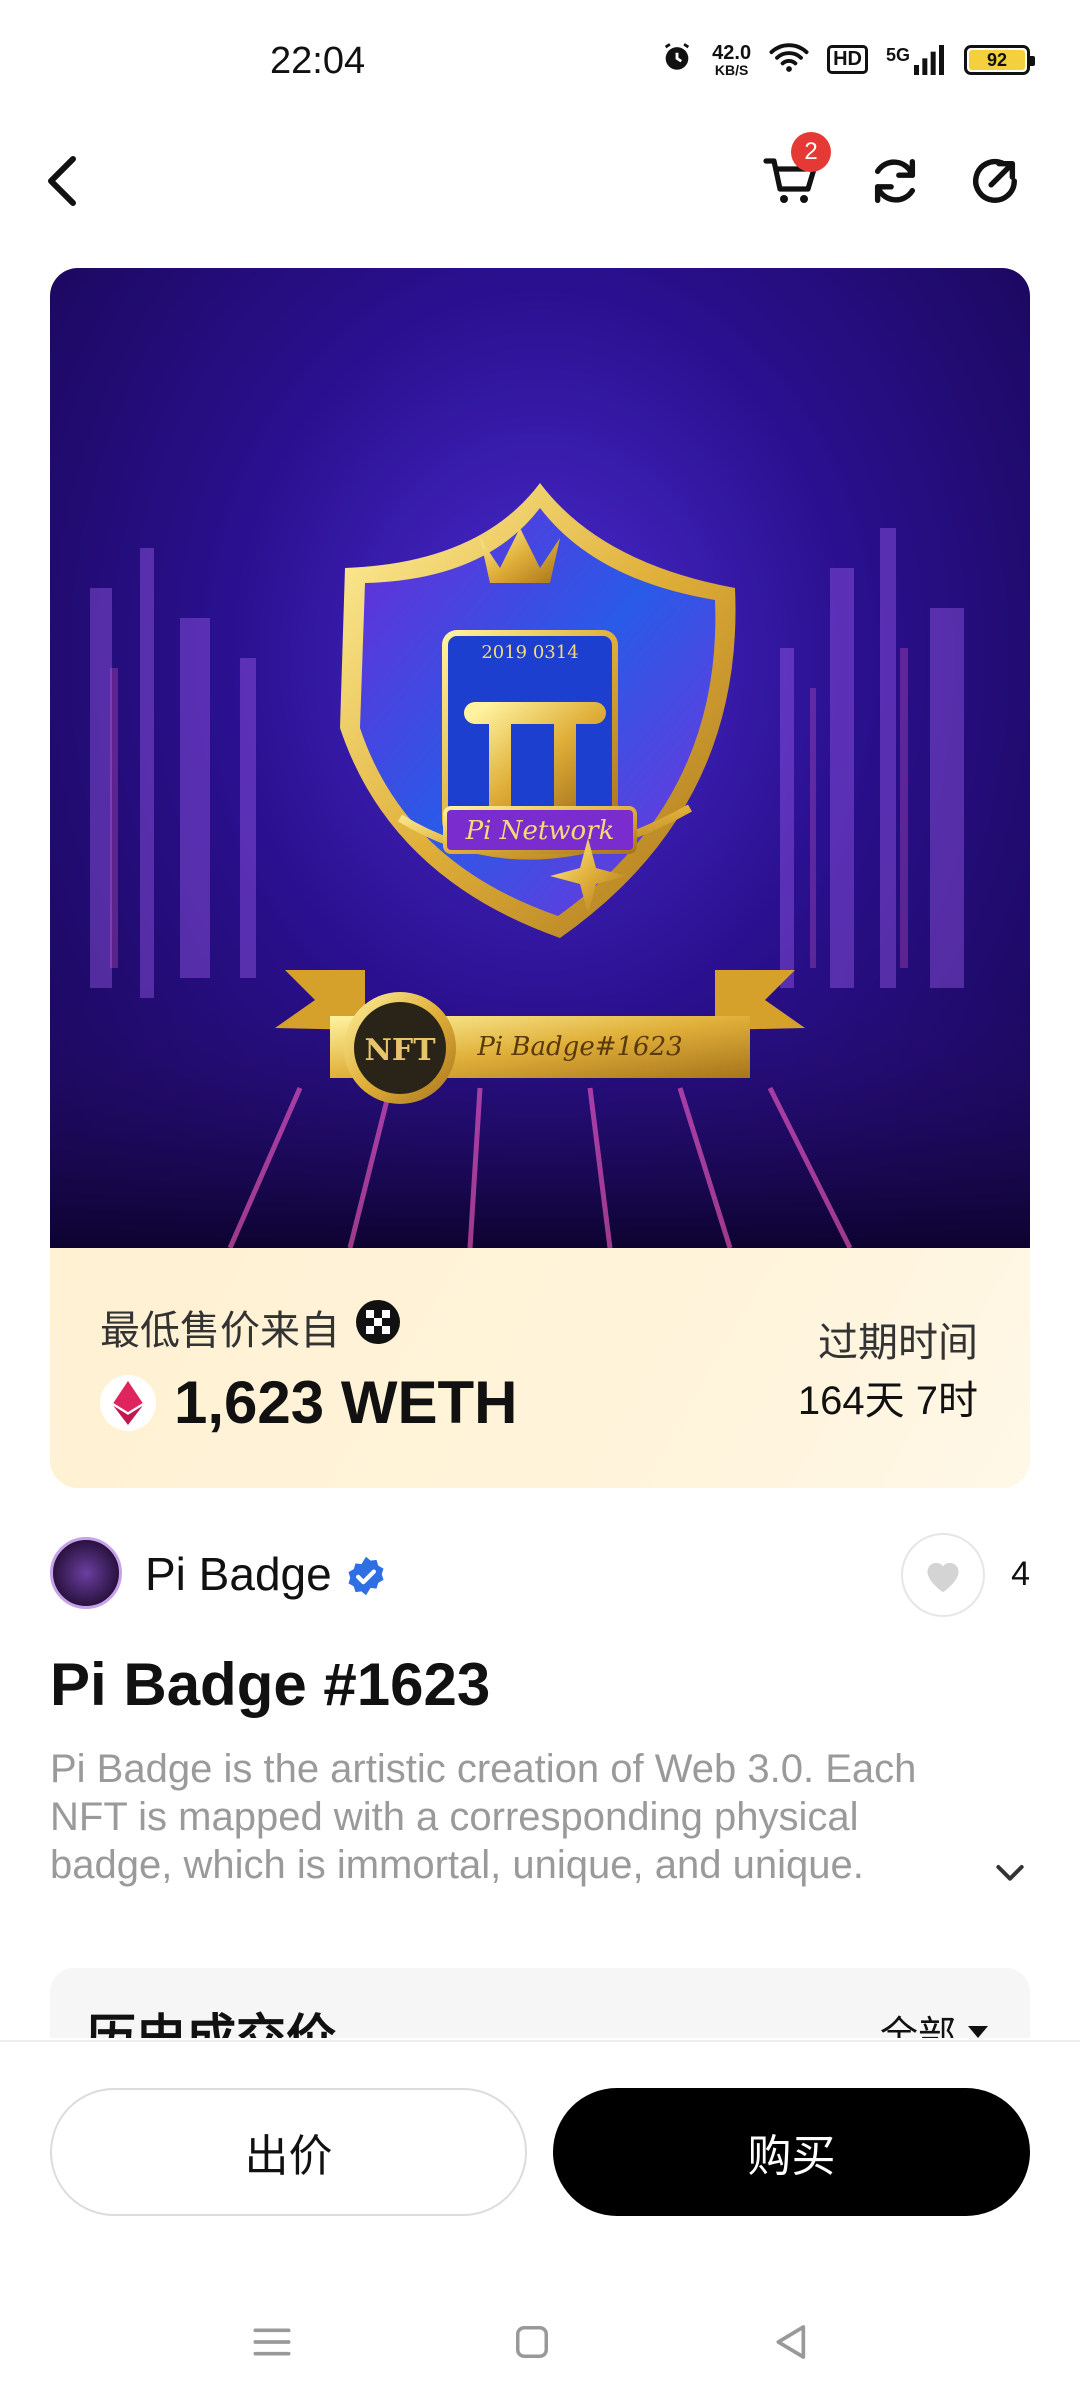 The width and height of the screenshot is (1080, 2400). Describe the element at coordinates (898, 1343) in the screenshot. I see `expire-label: 过期时间` at that location.